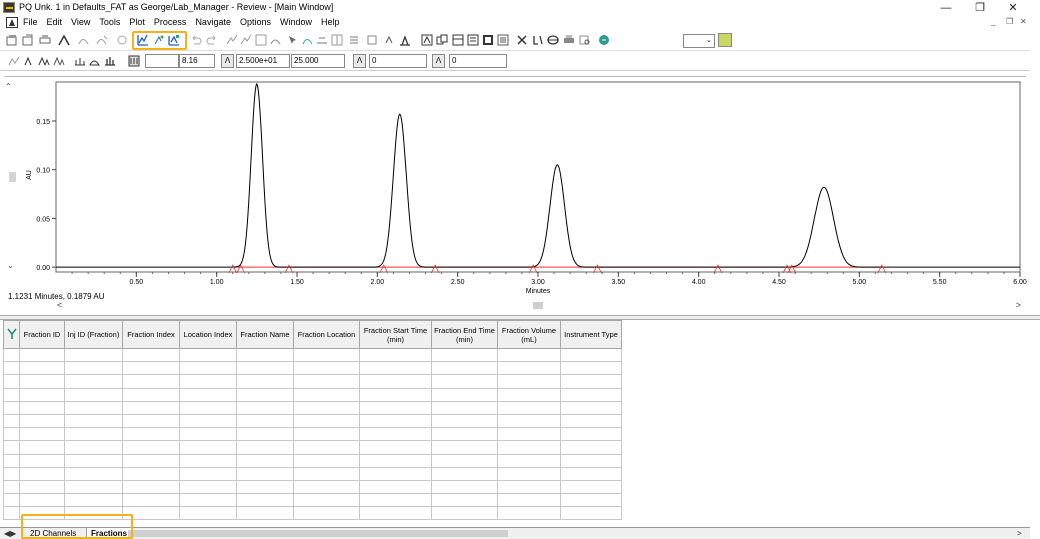 This screenshot has height=539, width=1040. I want to click on column-header: Fraction Volume (mL), so click(529, 334).